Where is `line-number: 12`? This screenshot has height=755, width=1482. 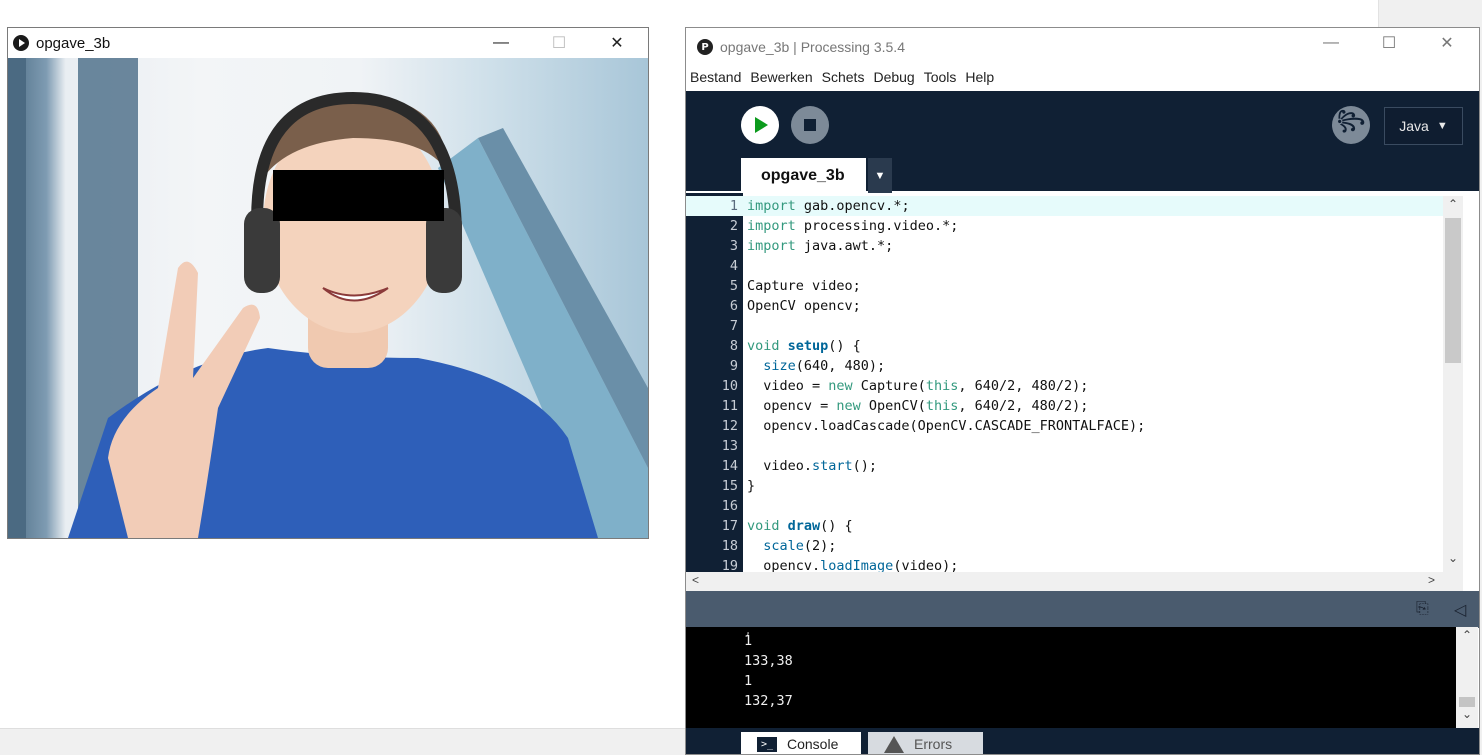
line-number: 12 is located at coordinates (729, 426).